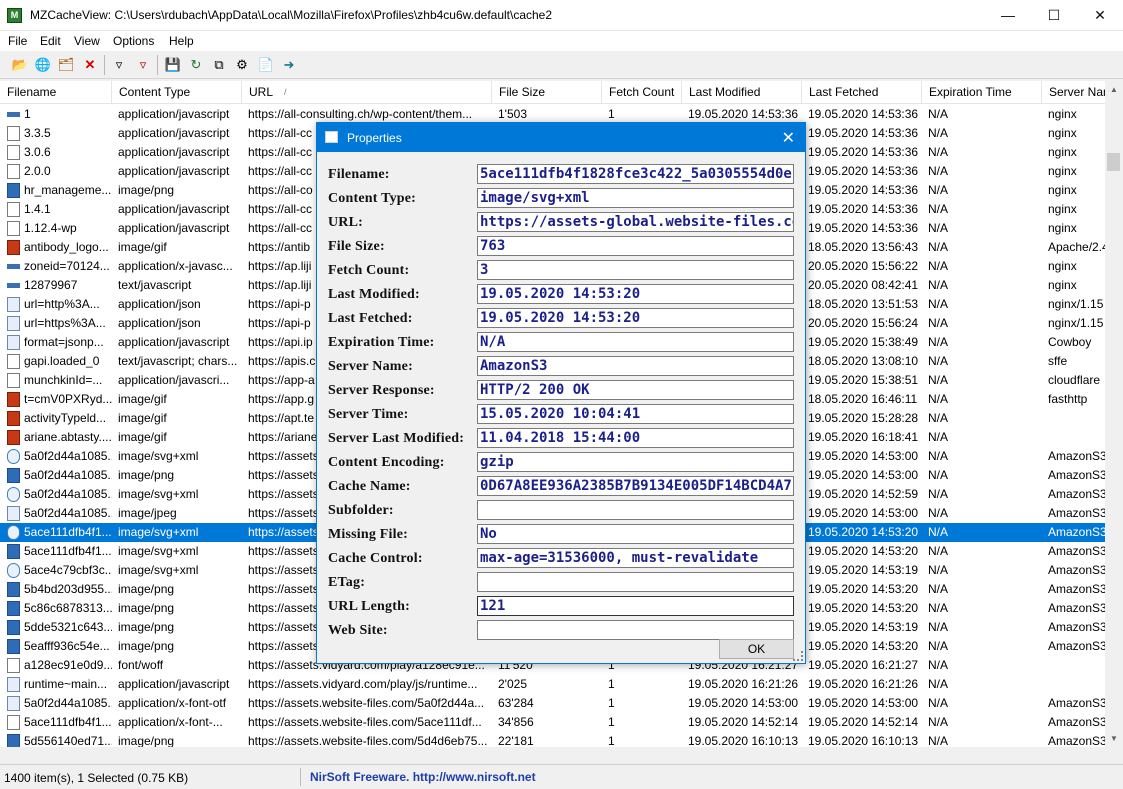 This screenshot has width=1123, height=789. Describe the element at coordinates (635, 438) in the screenshot. I see `property-value-field: 11.04.2018 15:44:00` at that location.